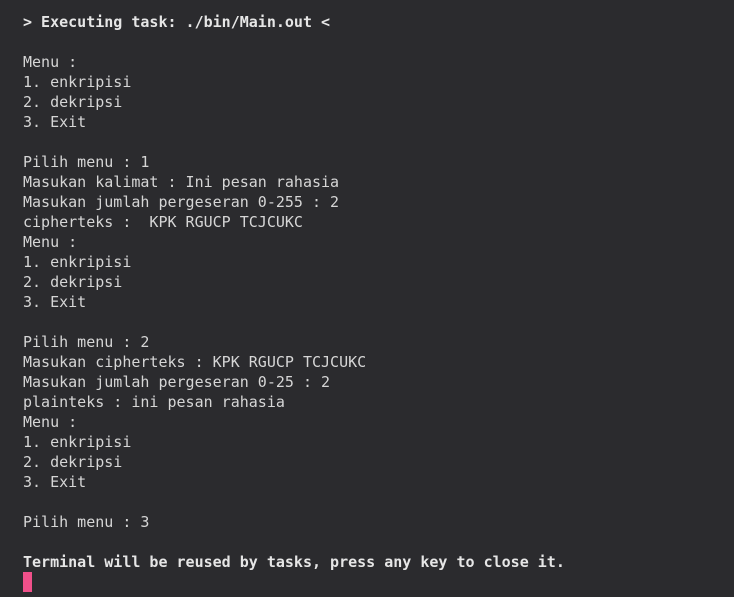 Image resolution: width=734 pixels, height=597 pixels. I want to click on input-ciphertext-line: Masukan cipherteks : KPK RGUCP TCJCUKC, so click(195, 362).